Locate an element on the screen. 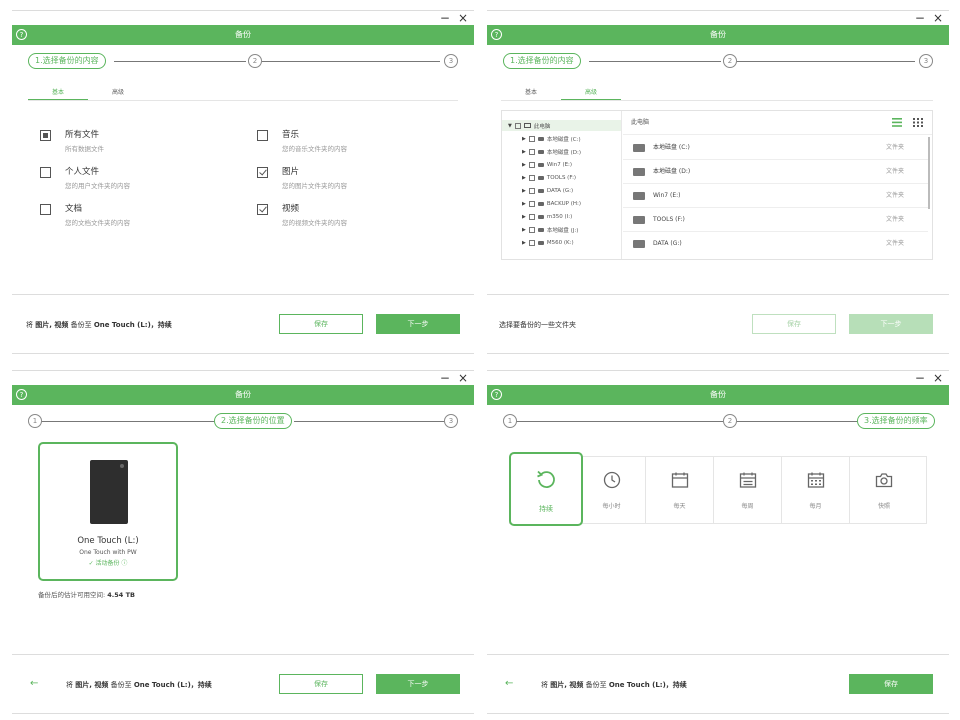 The width and height of the screenshot is (960, 720). freq-daily: 每天 is located at coordinates (680, 490).